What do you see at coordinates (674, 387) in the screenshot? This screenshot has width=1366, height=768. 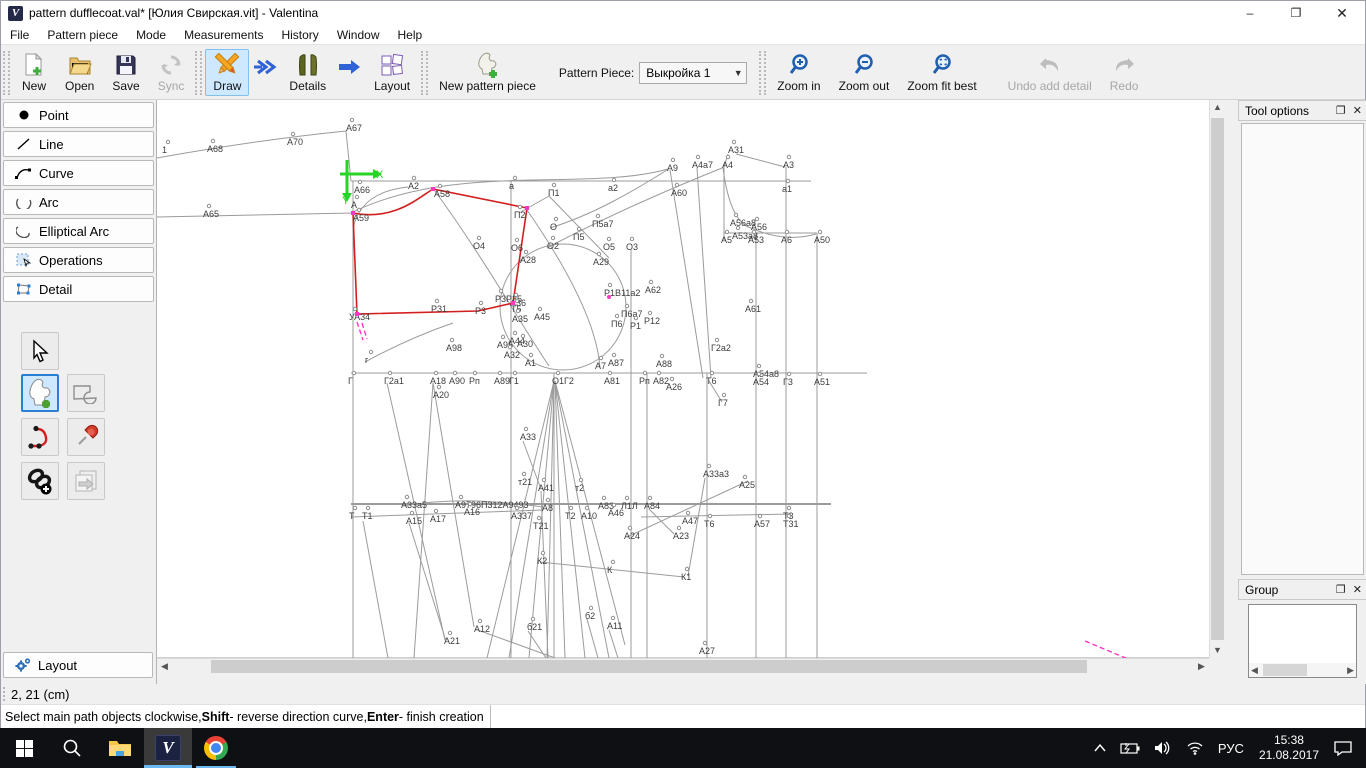 I see `point-label: А26` at bounding box center [674, 387].